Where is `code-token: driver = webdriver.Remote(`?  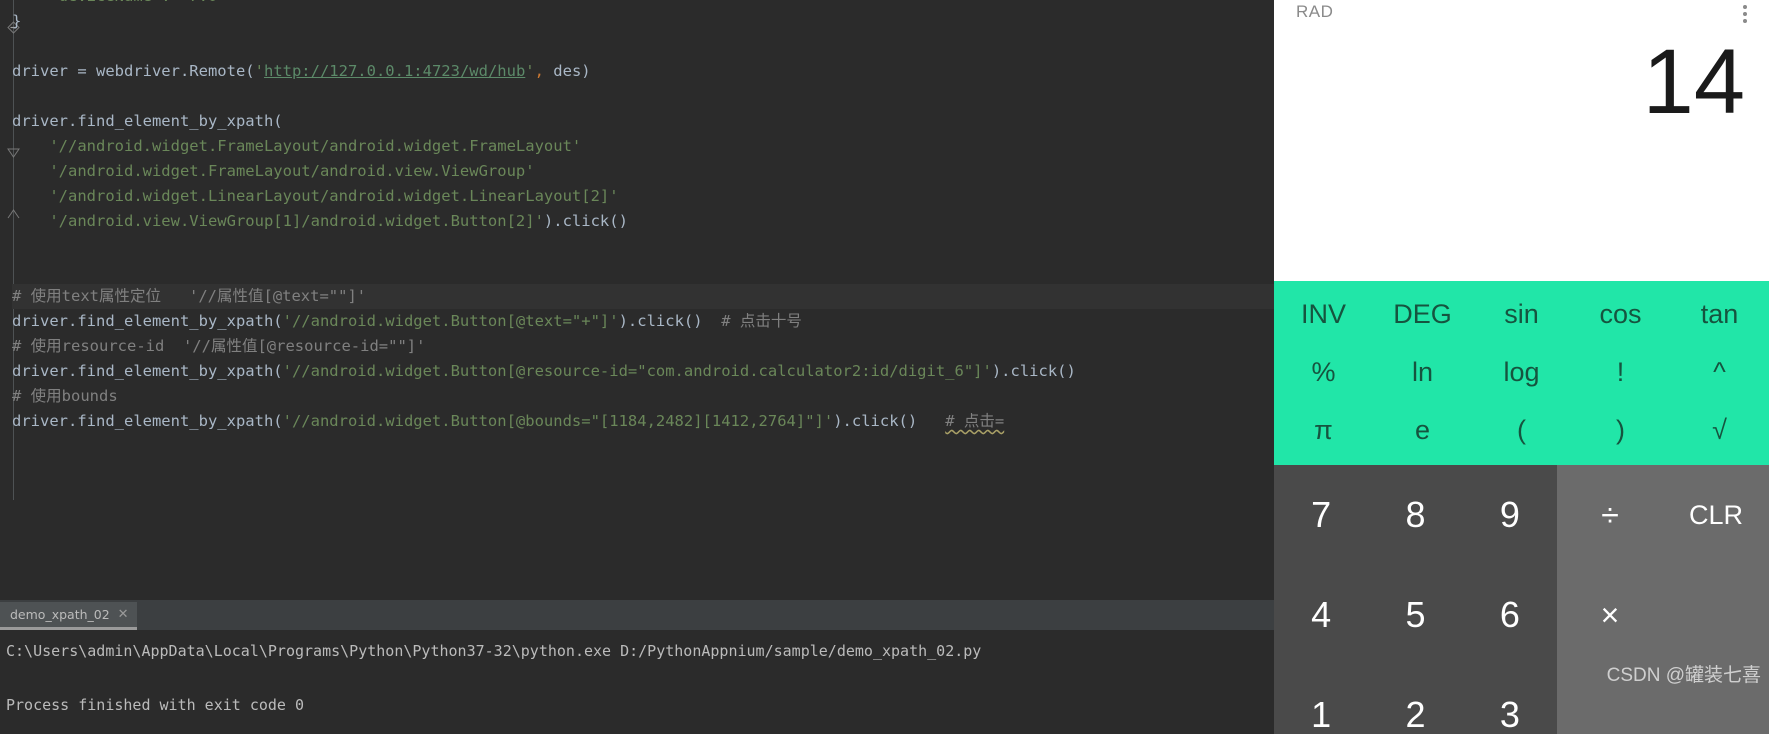
code-token: driver = webdriver.Remote( is located at coordinates (133, 71).